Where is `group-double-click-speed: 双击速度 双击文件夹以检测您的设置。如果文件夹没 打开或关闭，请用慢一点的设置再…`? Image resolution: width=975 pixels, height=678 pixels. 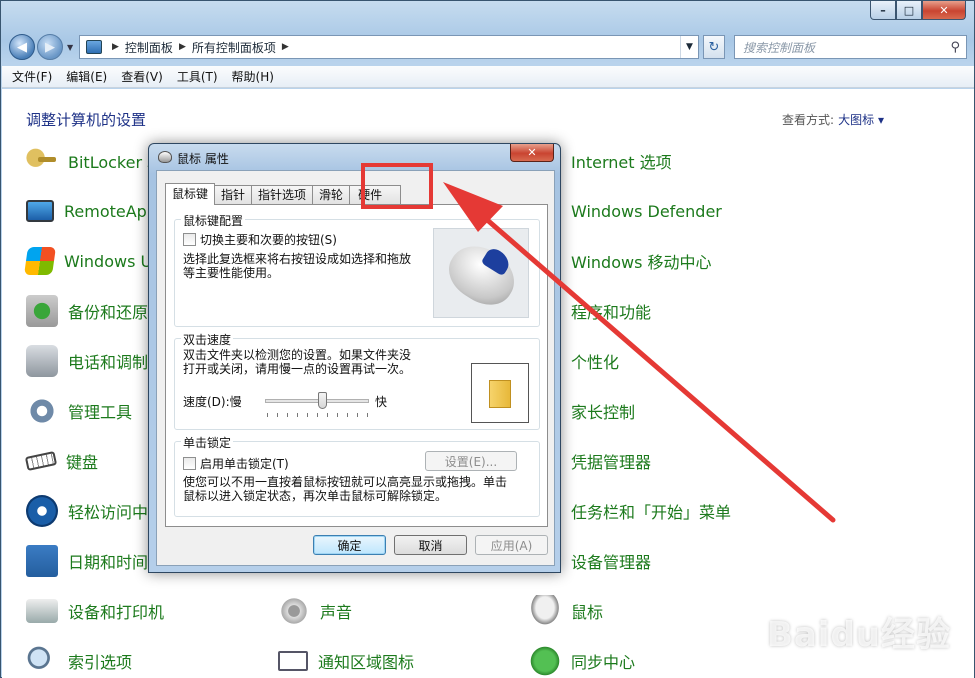 group-double-click-speed: 双击速度 双击文件夹以检测您的设置。如果文件夹没 打开或关闭，请用慢一点的设置再… is located at coordinates (357, 380).